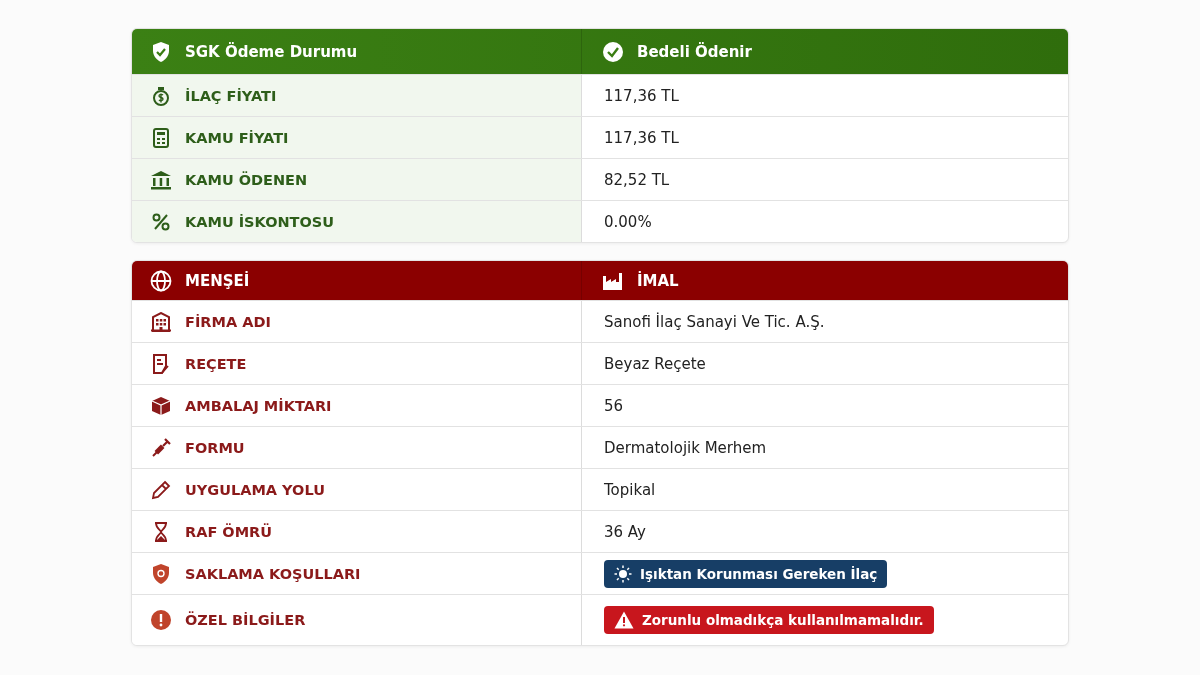 The height and width of the screenshot is (675, 1200). What do you see at coordinates (658, 280) in the screenshot?
I see `section-status: İMAL` at bounding box center [658, 280].